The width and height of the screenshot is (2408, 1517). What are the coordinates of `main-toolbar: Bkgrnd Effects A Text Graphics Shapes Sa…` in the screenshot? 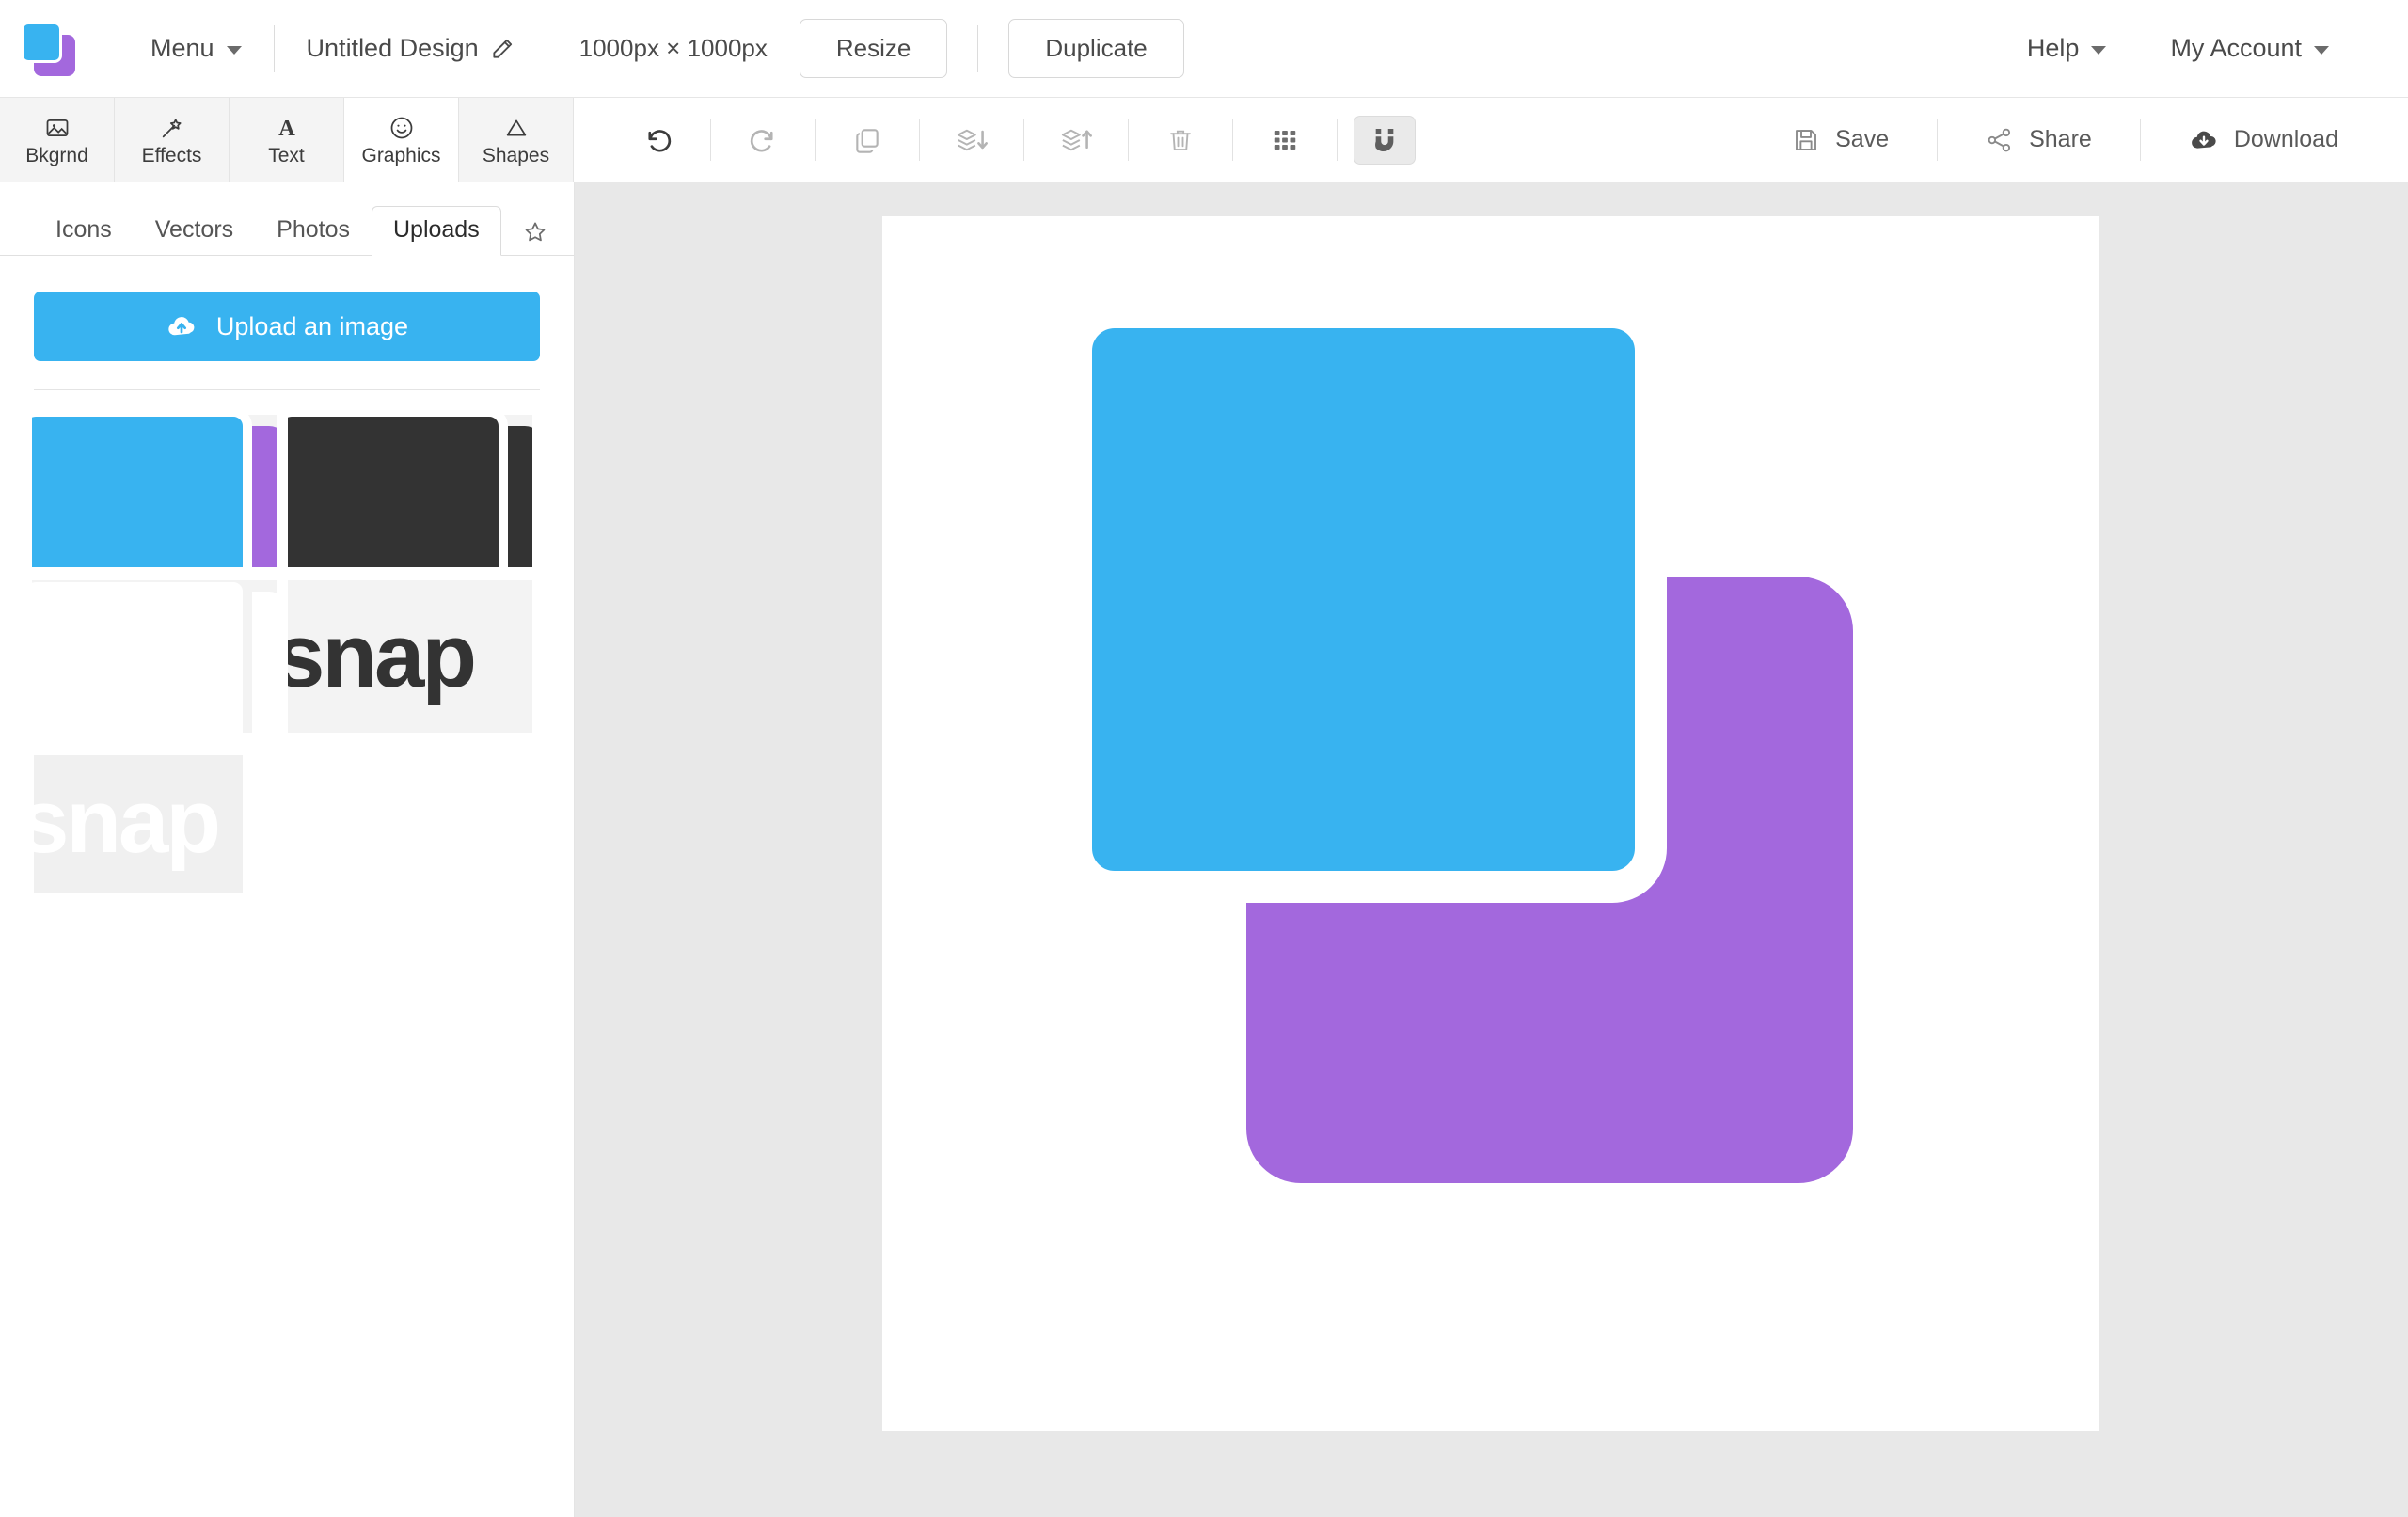 It's located at (1204, 139).